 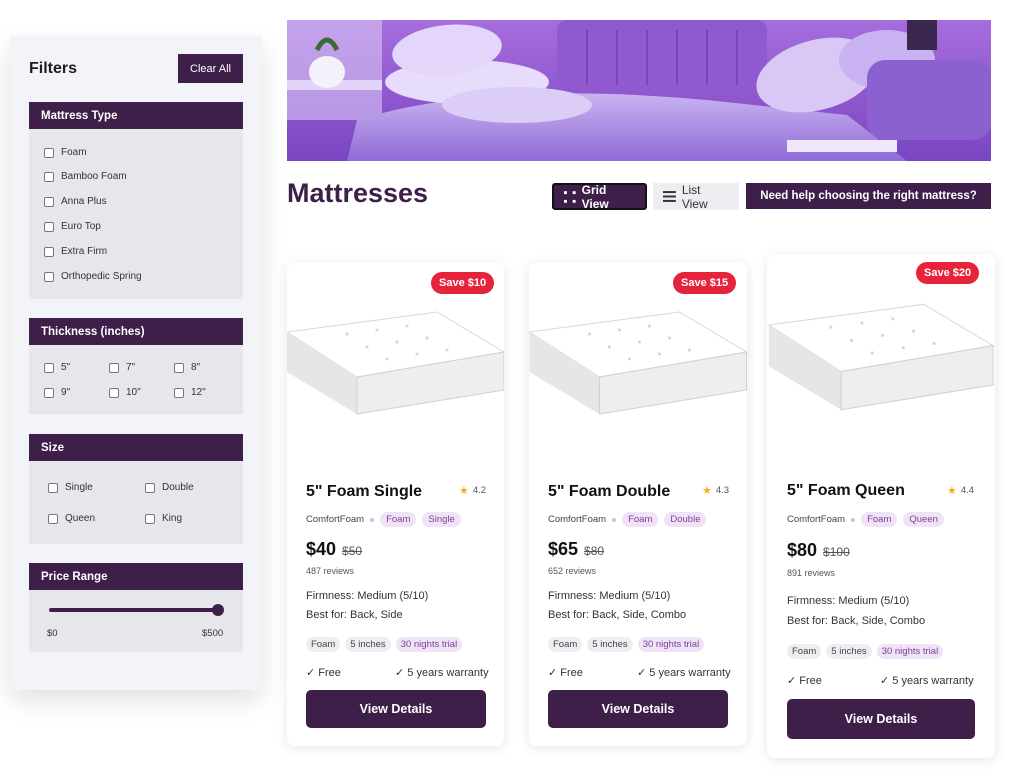 I want to click on type-chip: Foam, so click(x=640, y=519).